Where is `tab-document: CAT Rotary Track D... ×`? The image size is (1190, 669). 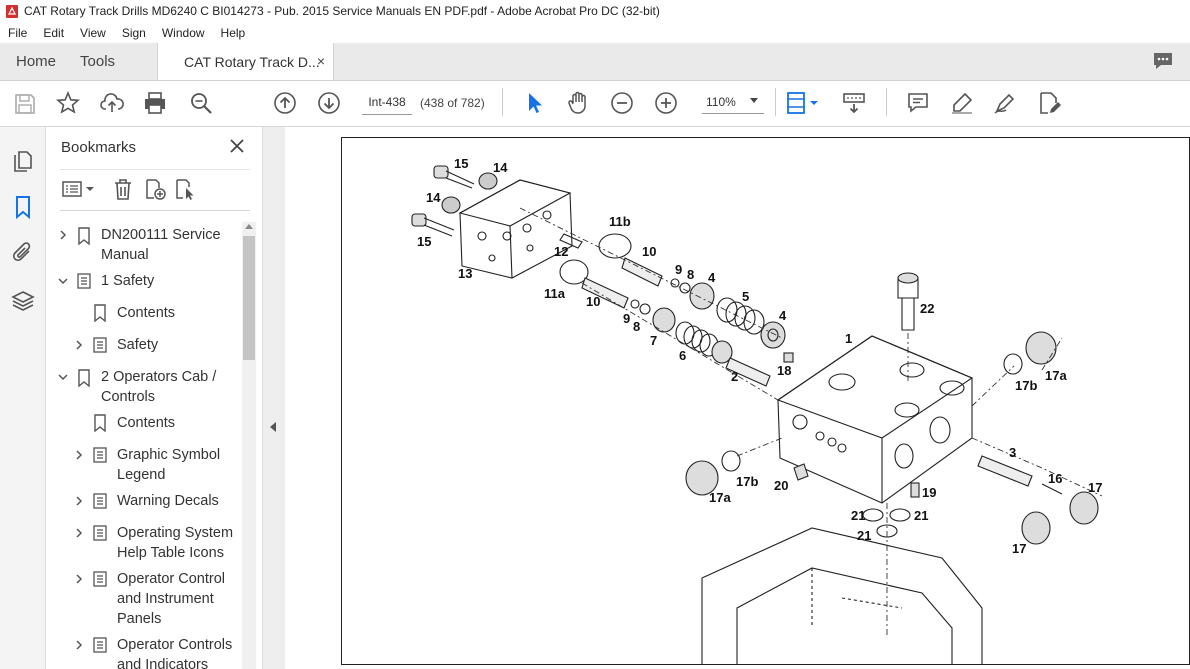 tab-document: CAT Rotary Track D... × is located at coordinates (246, 61).